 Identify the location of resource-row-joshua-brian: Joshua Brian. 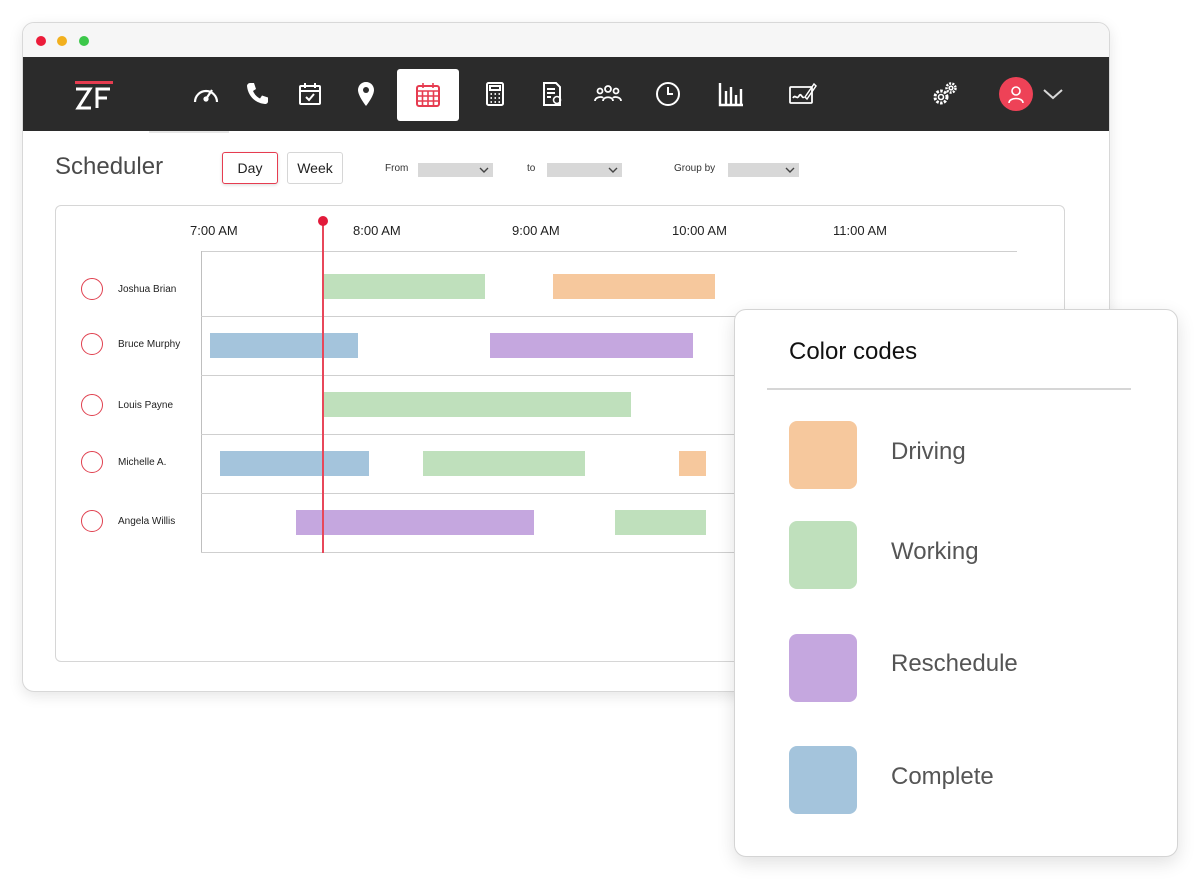
(128, 289).